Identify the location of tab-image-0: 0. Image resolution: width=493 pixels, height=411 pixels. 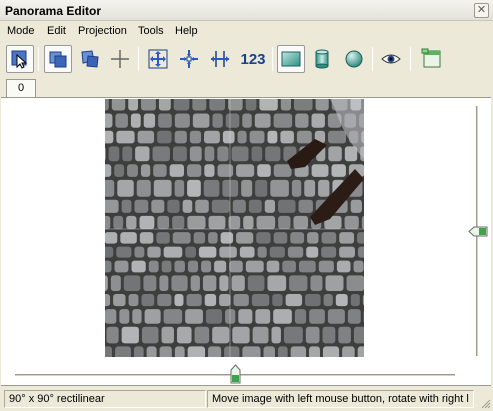
(21, 88).